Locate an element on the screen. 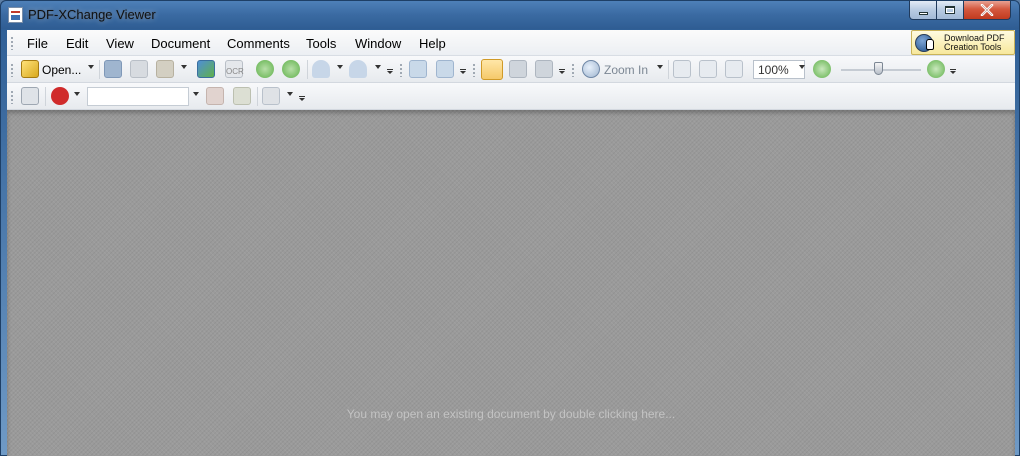 The width and height of the screenshot is (1020, 456). ask-icon is located at coordinates (60, 96).